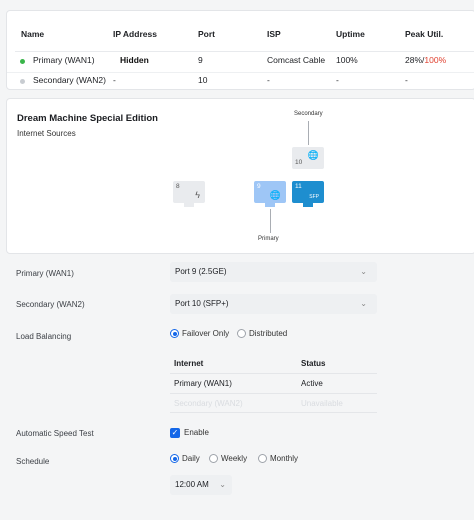 This screenshot has height=520, width=474. I want to click on device-subtitle: Internet Sources, so click(46, 133).